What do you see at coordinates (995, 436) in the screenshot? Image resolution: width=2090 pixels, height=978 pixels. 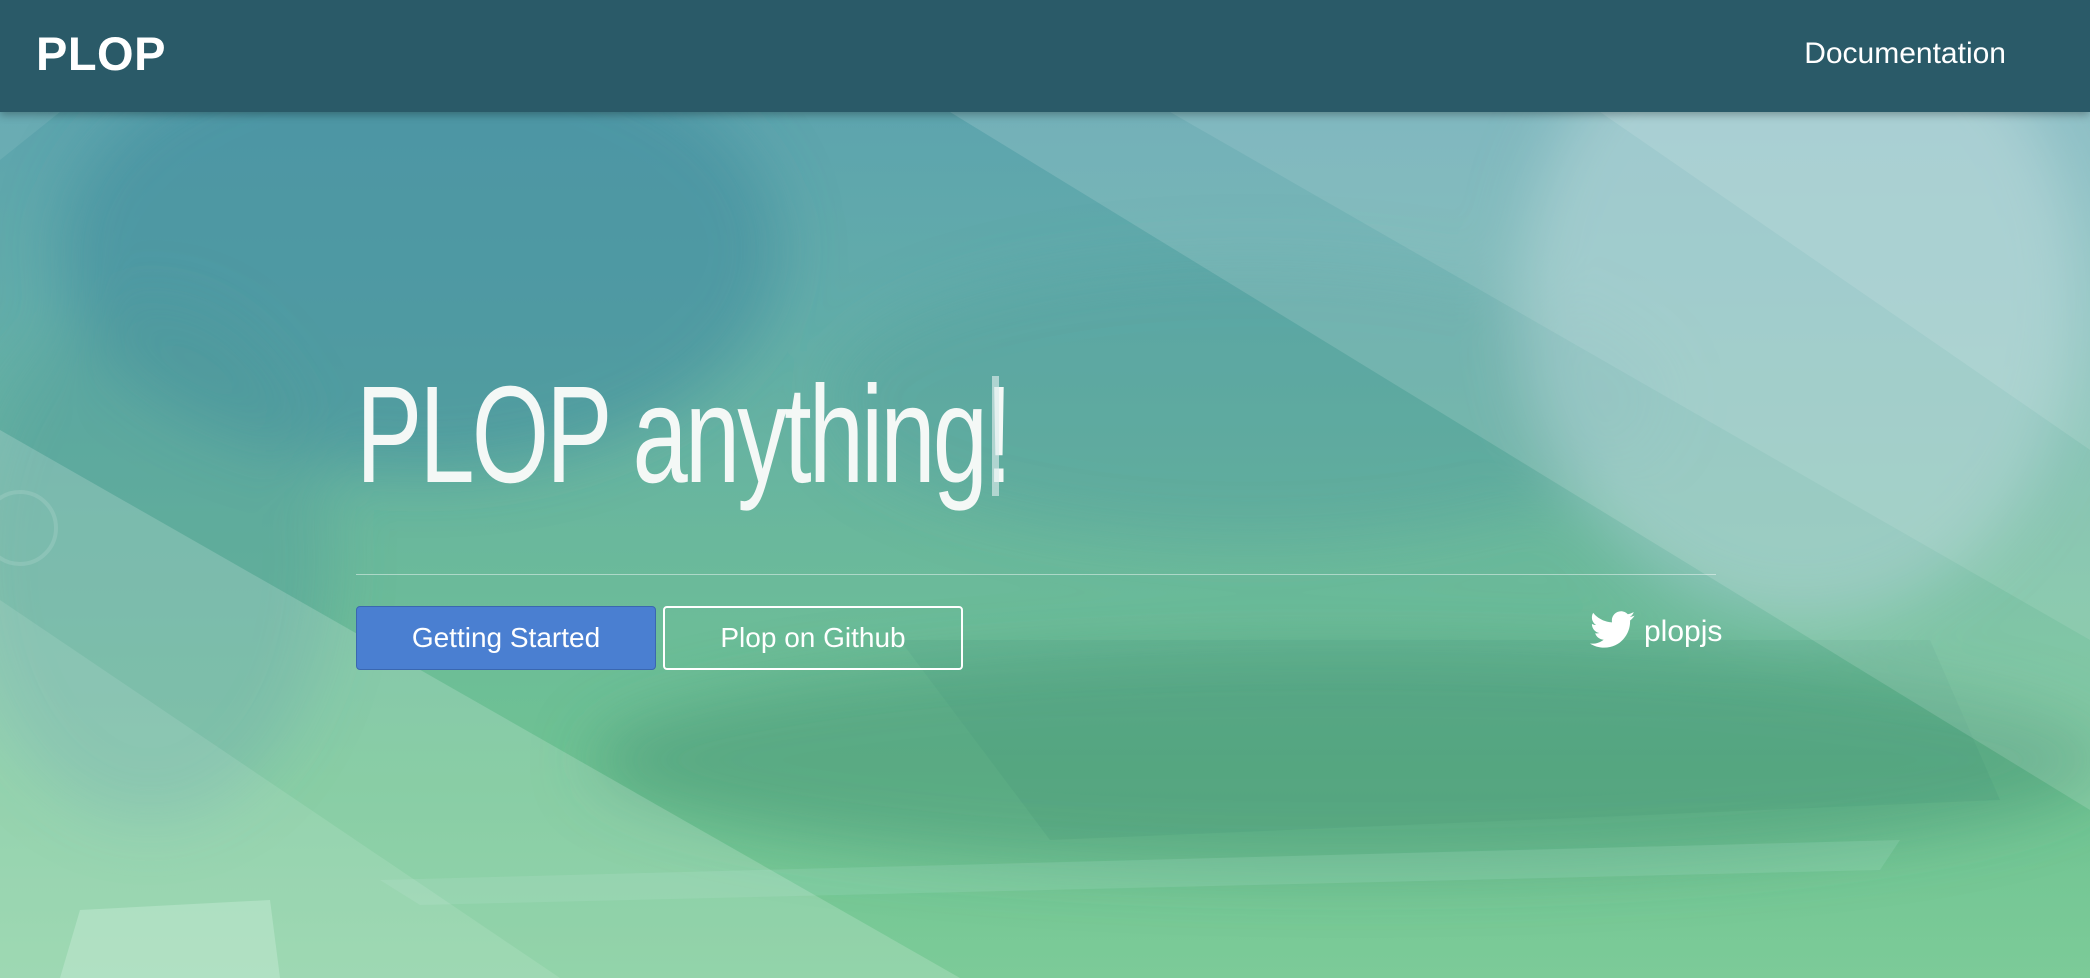 I see `typing-cursor` at bounding box center [995, 436].